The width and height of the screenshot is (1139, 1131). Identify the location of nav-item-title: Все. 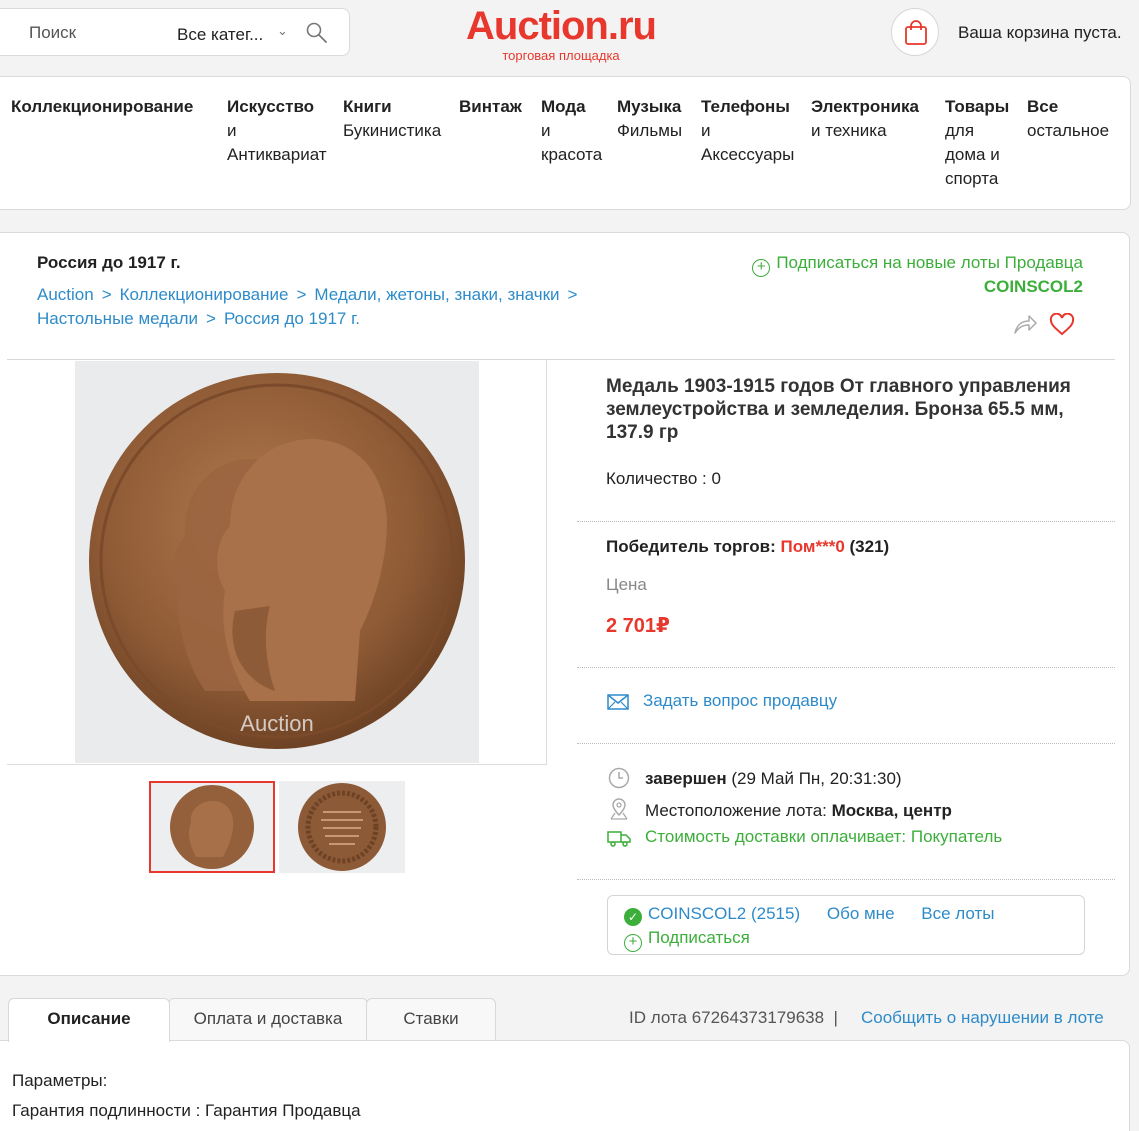
(1043, 106).